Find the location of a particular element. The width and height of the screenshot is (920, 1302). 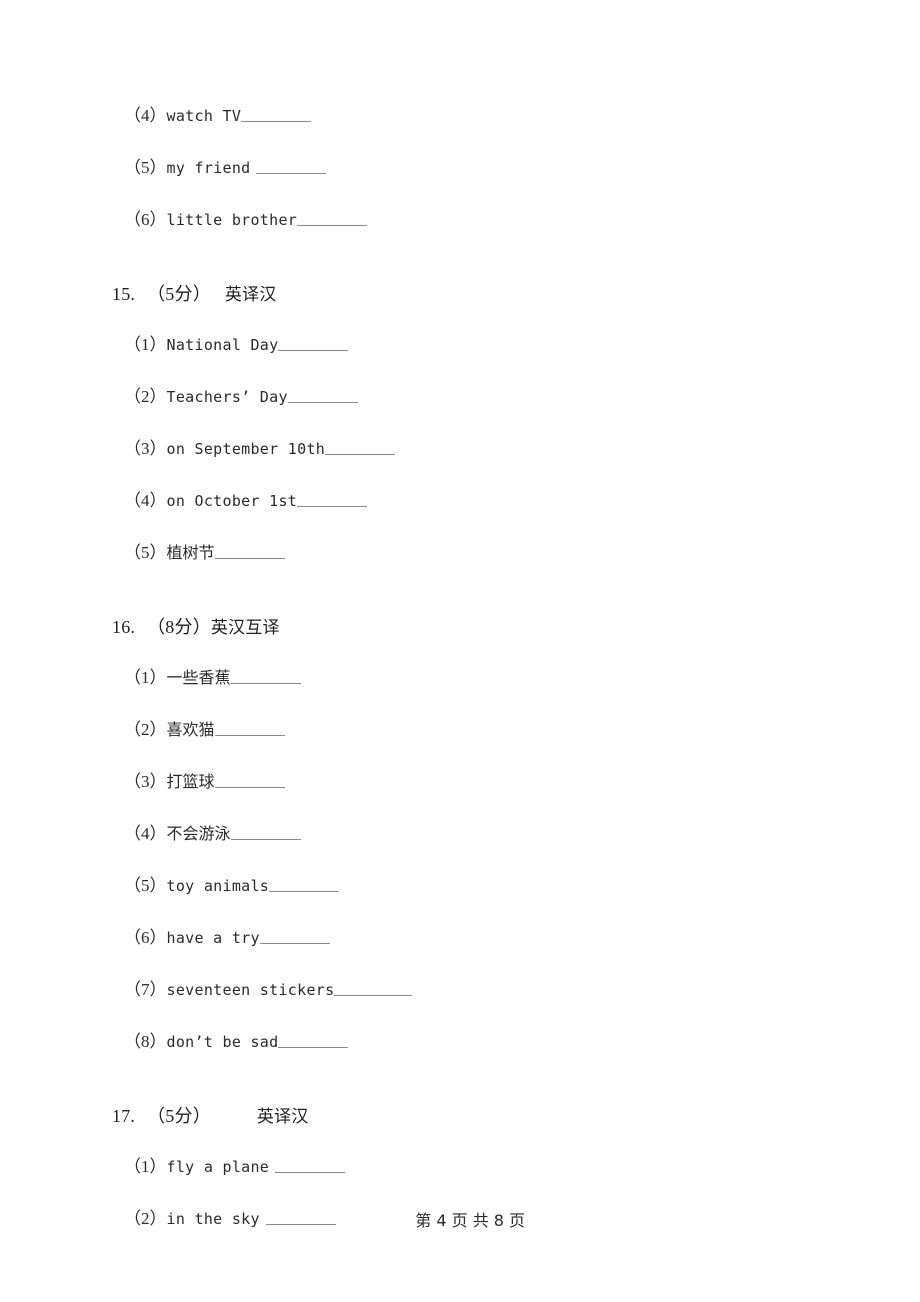

sub-item-text: fly a plane is located at coordinates (218, 1167).